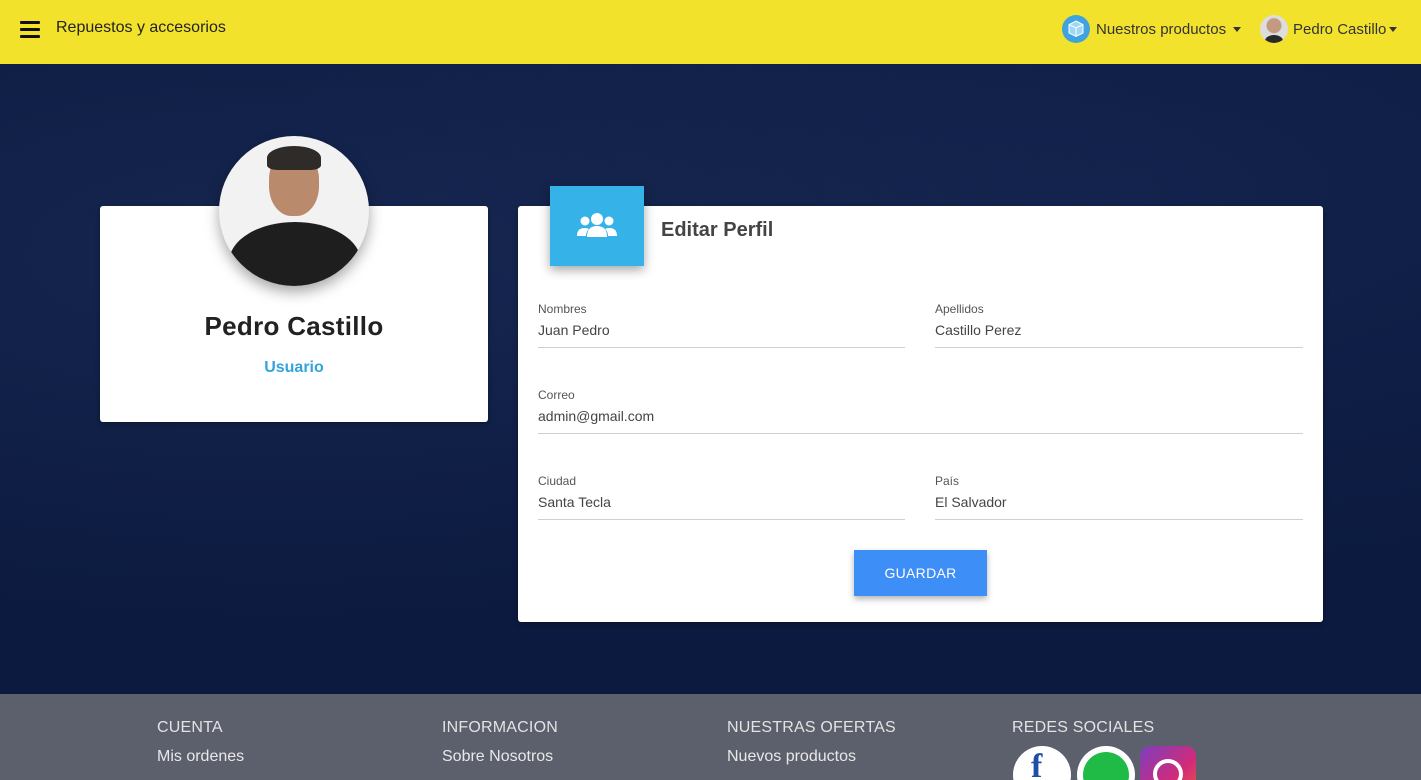 The width and height of the screenshot is (1421, 780). Describe the element at coordinates (721, 335) in the screenshot. I see `nombres-input` at that location.